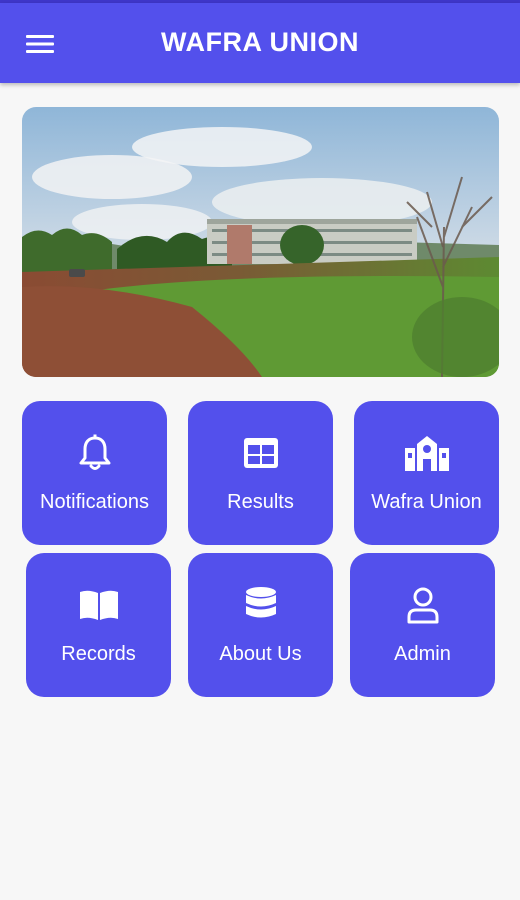  I want to click on user-icon, so click(422, 605).